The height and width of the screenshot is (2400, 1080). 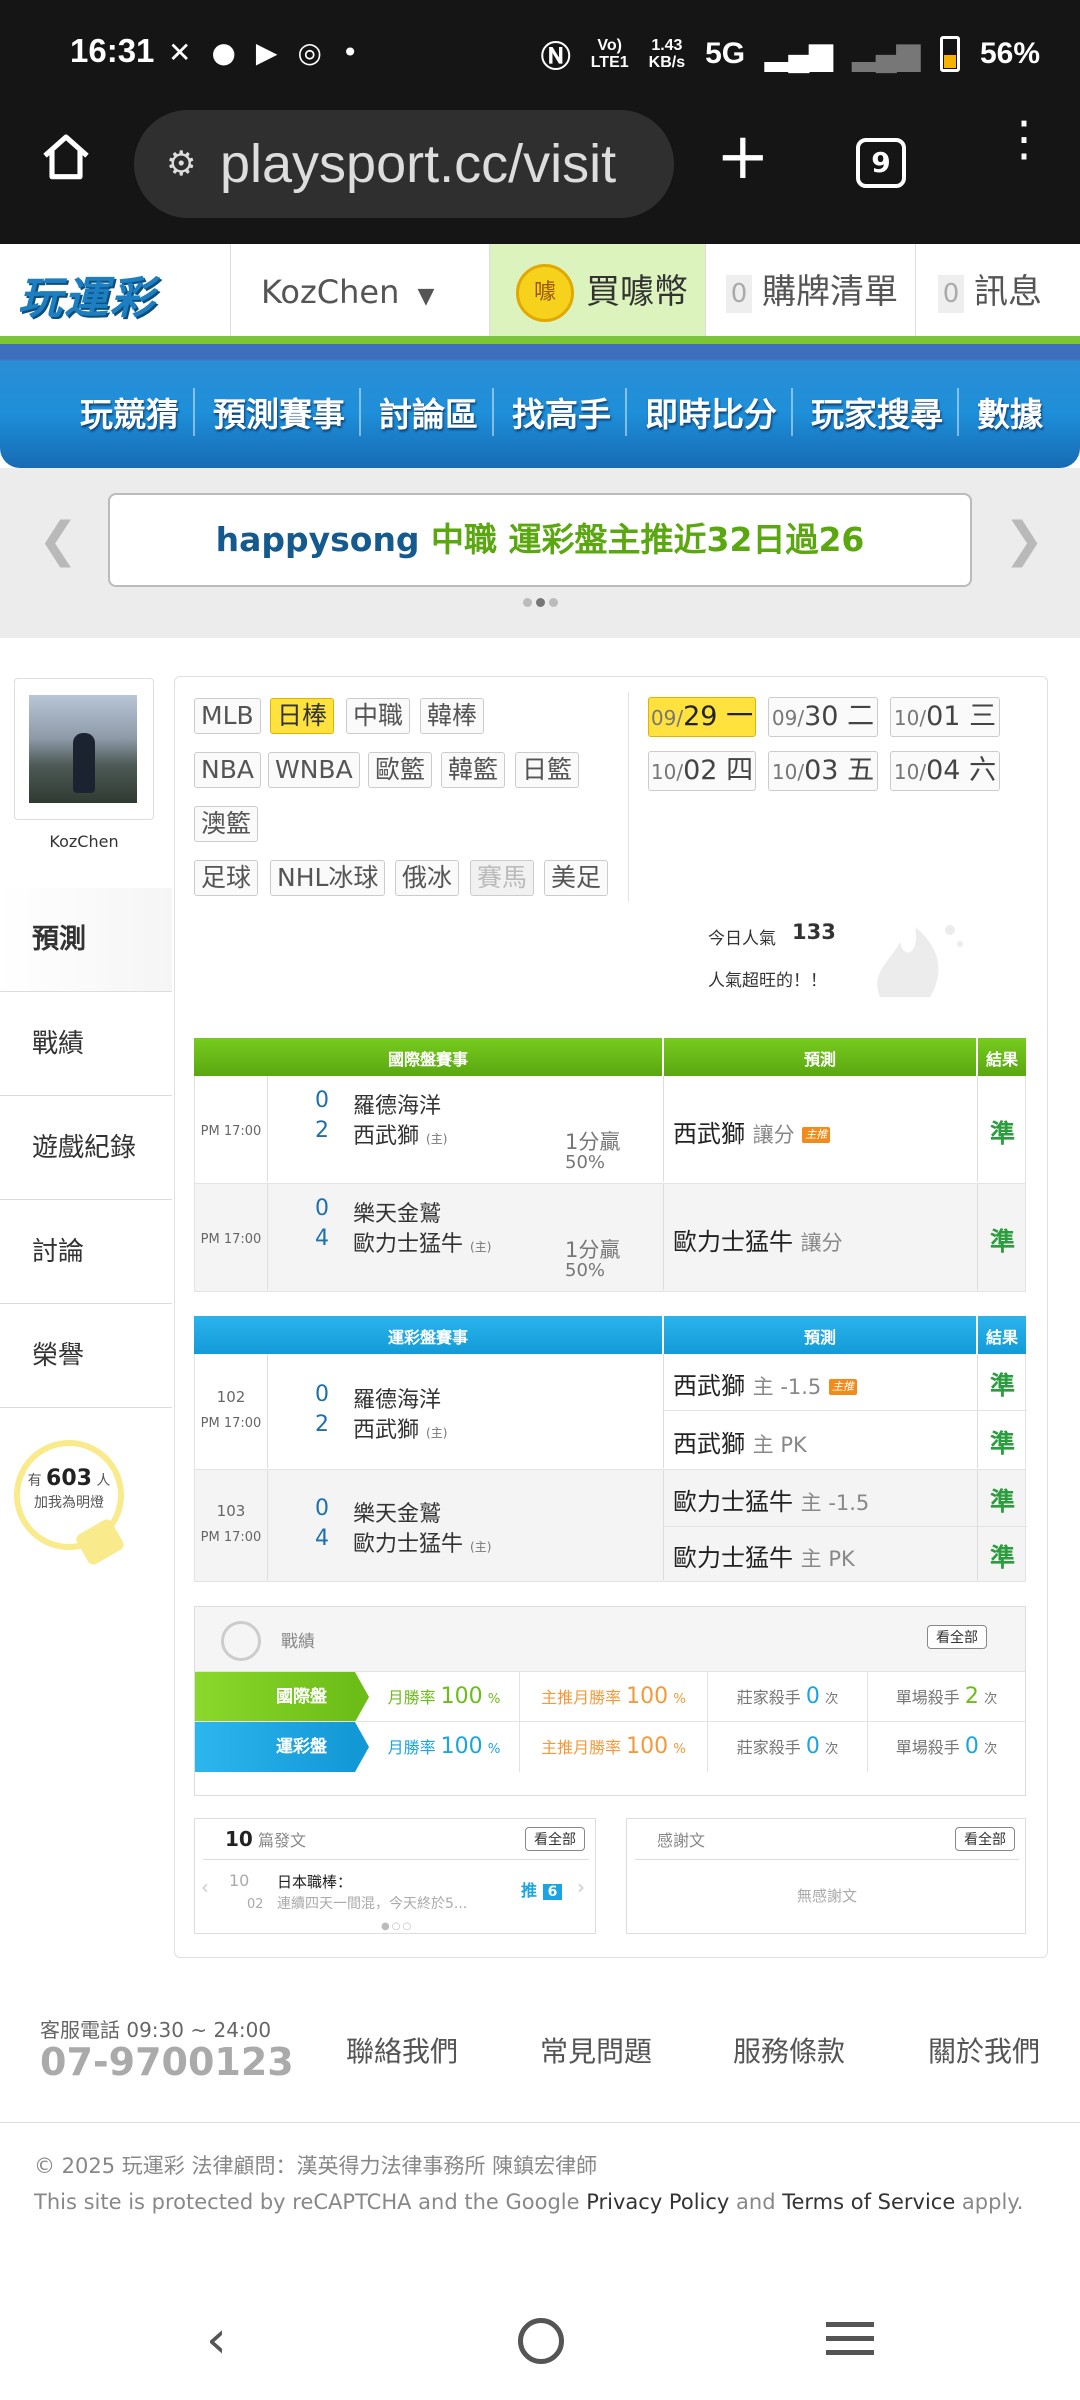 What do you see at coordinates (287, 412) in the screenshot?
I see `nav-item-predict: 預測賽事` at bounding box center [287, 412].